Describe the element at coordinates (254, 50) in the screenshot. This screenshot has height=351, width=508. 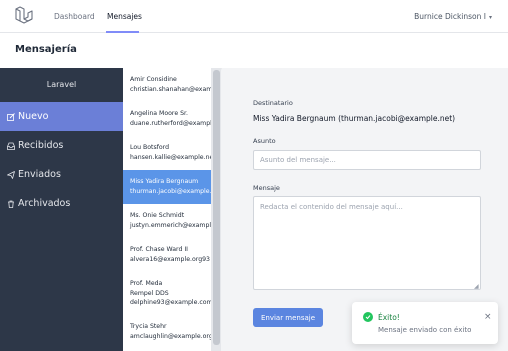
I see `page-header: Mensajería` at that location.